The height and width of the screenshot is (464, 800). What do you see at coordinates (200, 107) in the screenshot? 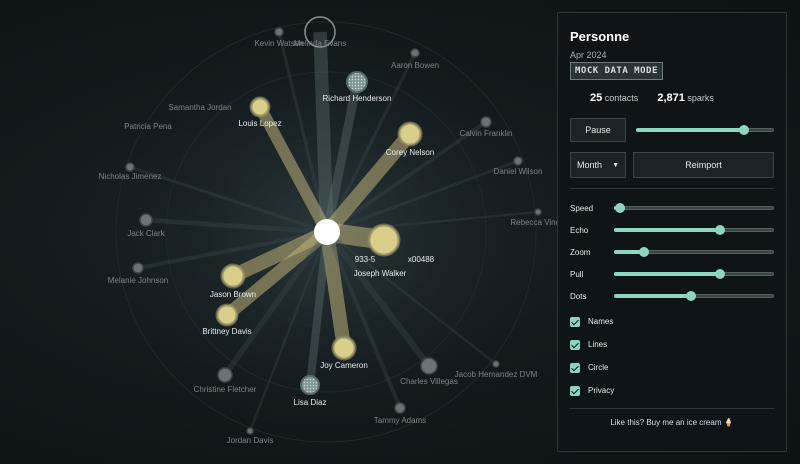
I see `node-label: Samantha Jordan` at bounding box center [200, 107].